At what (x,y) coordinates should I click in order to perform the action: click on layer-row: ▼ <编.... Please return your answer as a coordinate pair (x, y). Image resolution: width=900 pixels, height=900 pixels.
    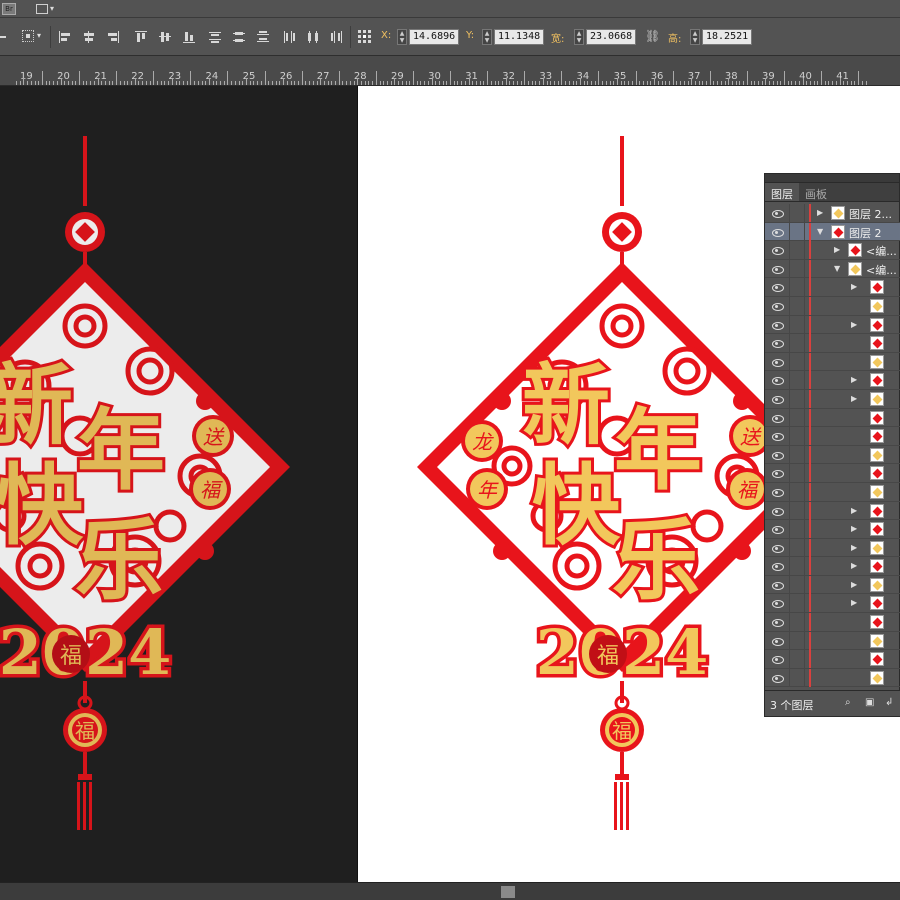
    Looking at the image, I should click on (832, 269).